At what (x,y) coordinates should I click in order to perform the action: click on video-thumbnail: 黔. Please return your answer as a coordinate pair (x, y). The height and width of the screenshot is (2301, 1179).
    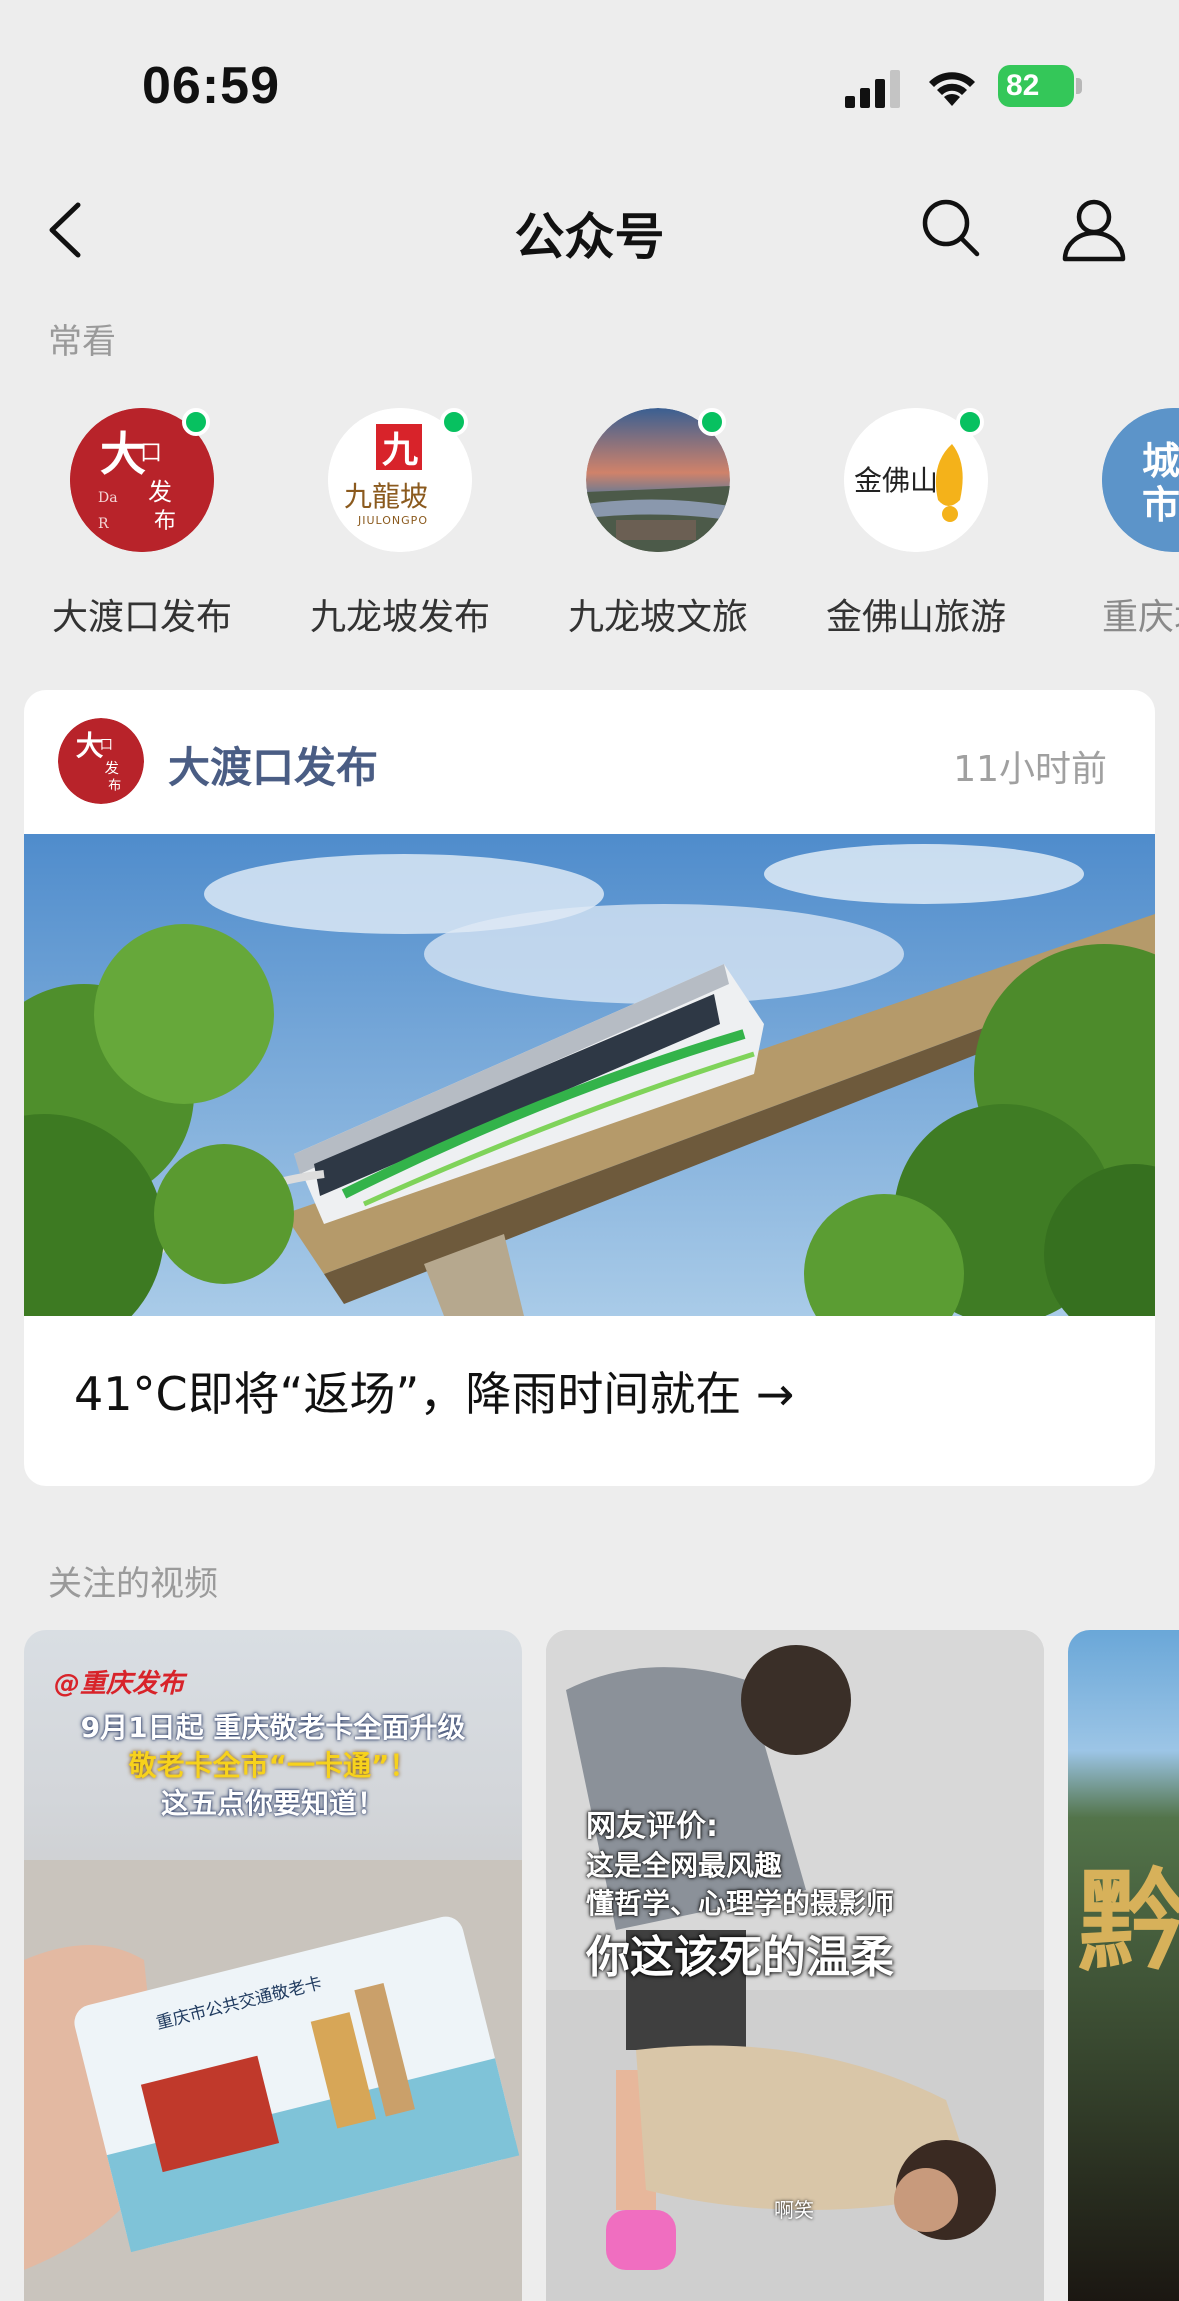
    Looking at the image, I should click on (1123, 1965).